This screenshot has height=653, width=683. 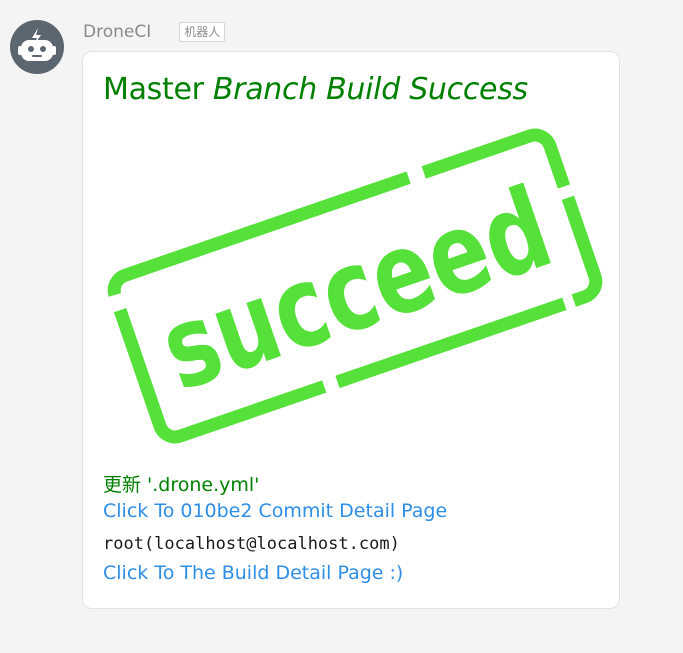 I want to click on bot-badge: 机器人, so click(x=202, y=32).